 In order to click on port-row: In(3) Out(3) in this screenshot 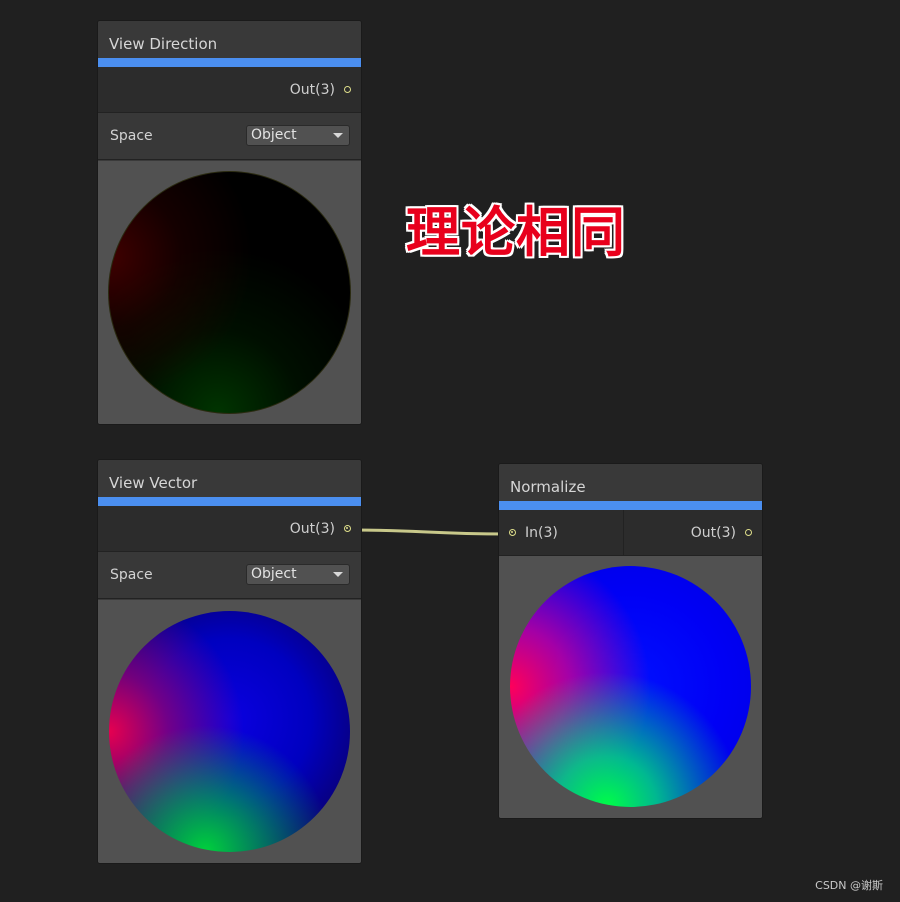, I will do `click(630, 533)`.